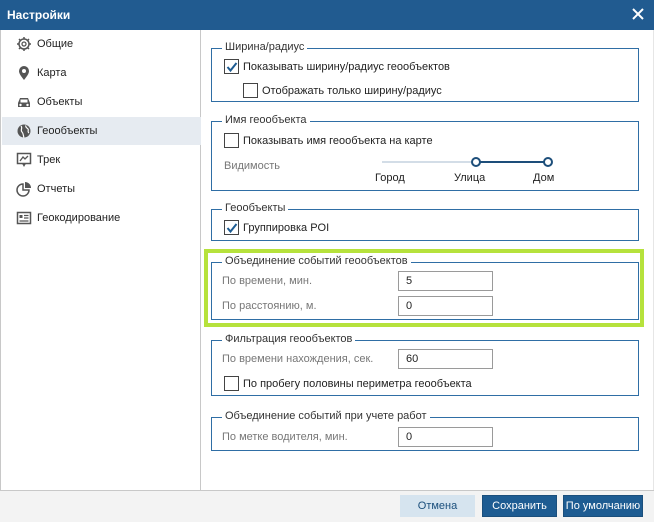 This screenshot has width=654, height=522. I want to click on perimeter-checkbox, so click(231, 383).